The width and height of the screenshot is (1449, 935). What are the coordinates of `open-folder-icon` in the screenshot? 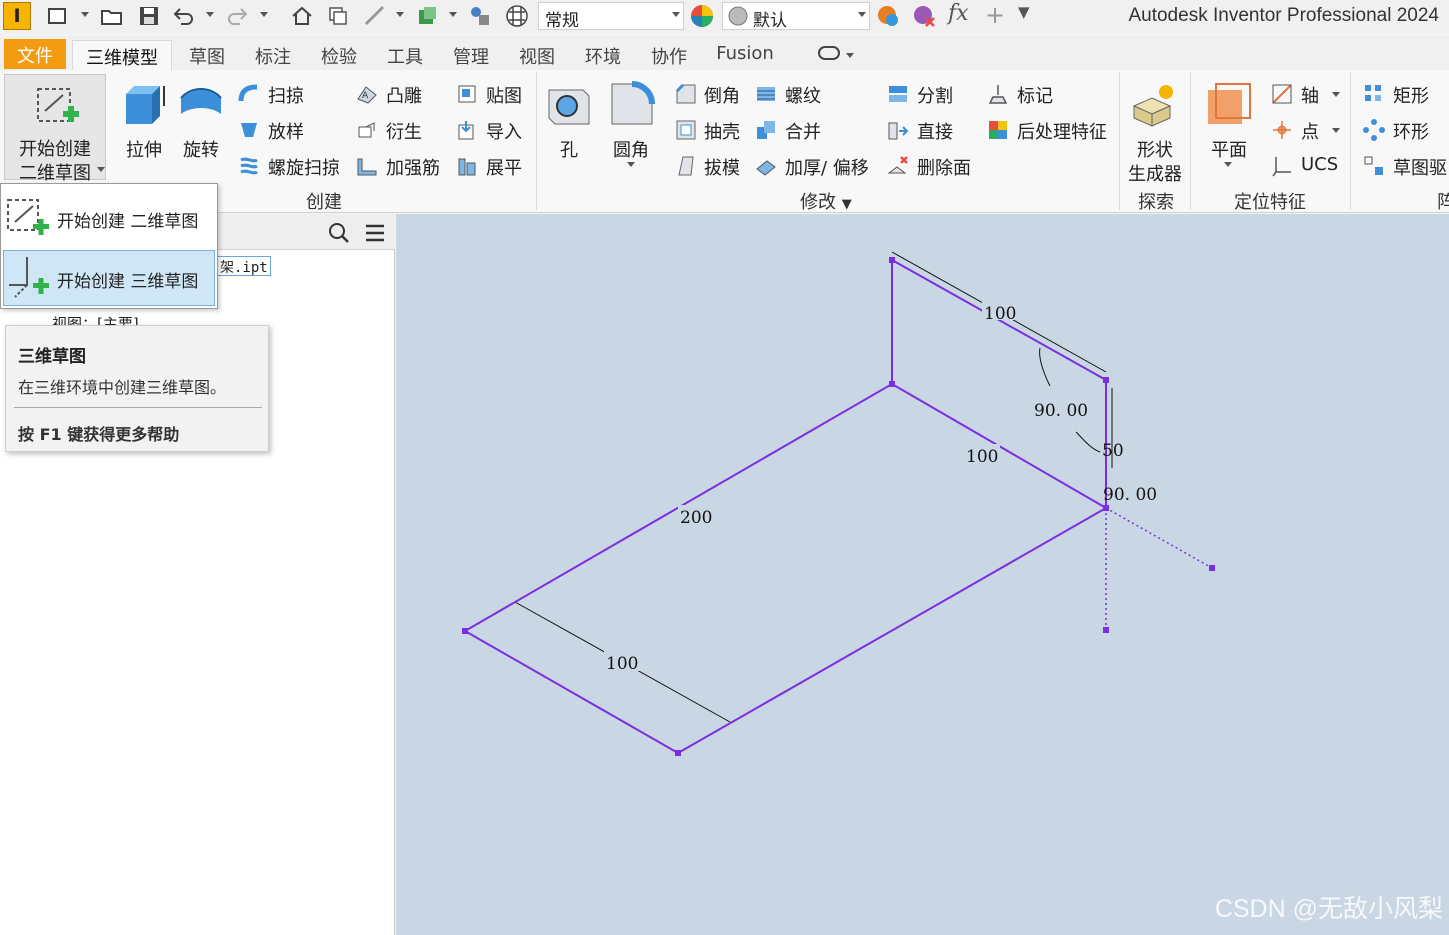 It's located at (112, 16).